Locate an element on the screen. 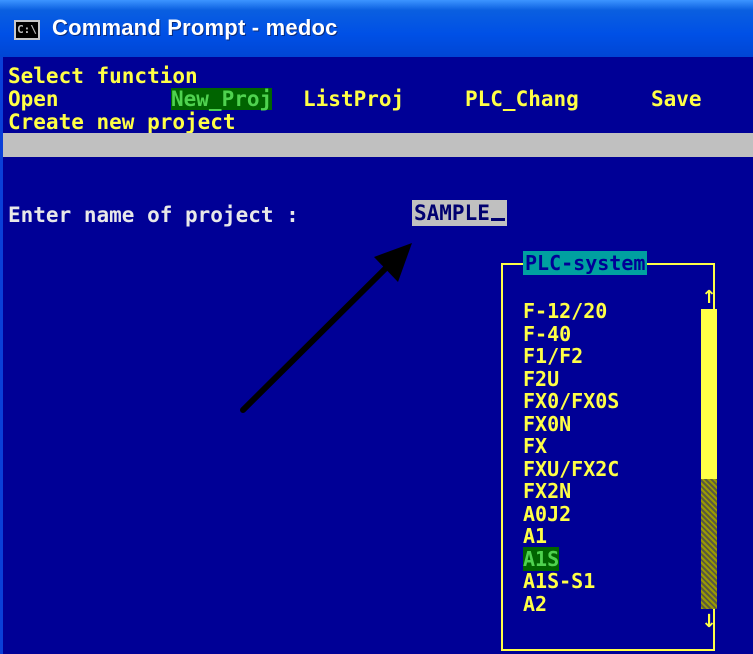 The height and width of the screenshot is (654, 753). annotation-arrow-icon is located at coordinates (326, 328).